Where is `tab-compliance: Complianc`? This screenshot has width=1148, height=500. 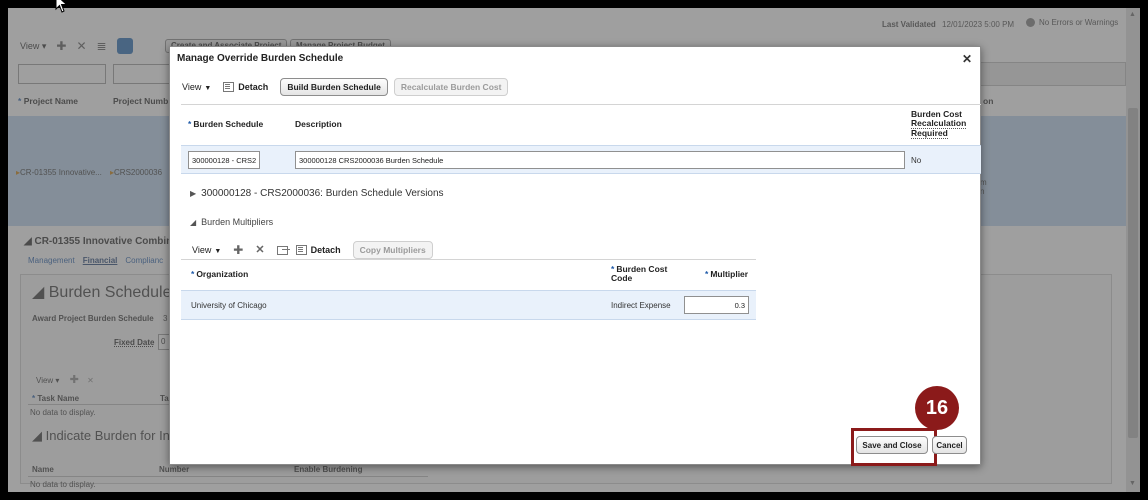
tab-compliance: Complianc is located at coordinates (144, 260).